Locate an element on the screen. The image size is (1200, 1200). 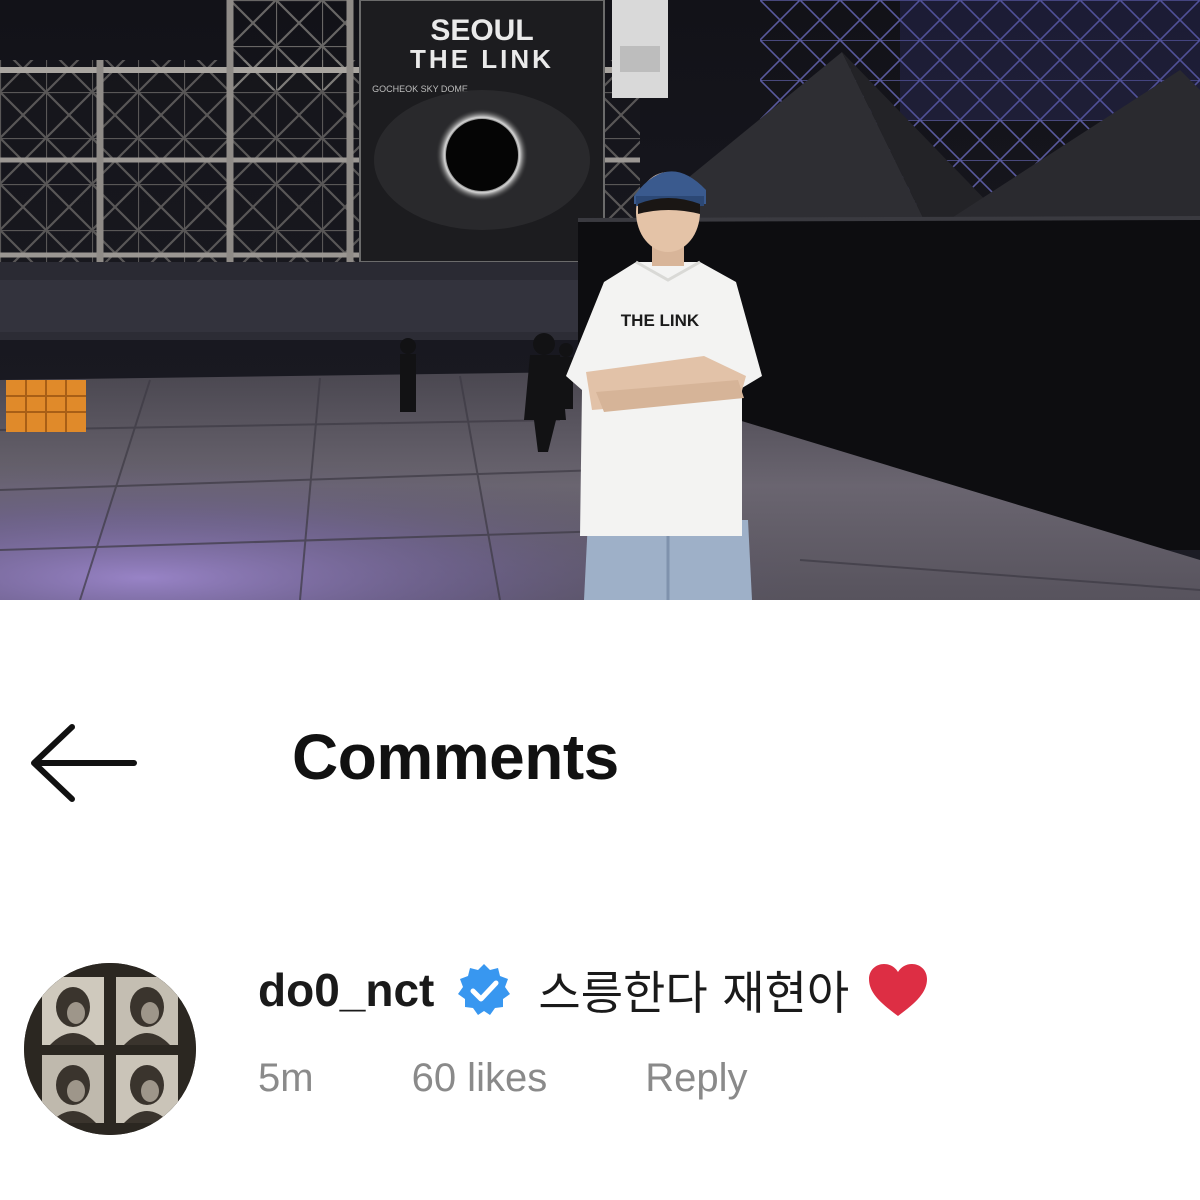
arrow-left-icon is located at coordinates (84, 763).